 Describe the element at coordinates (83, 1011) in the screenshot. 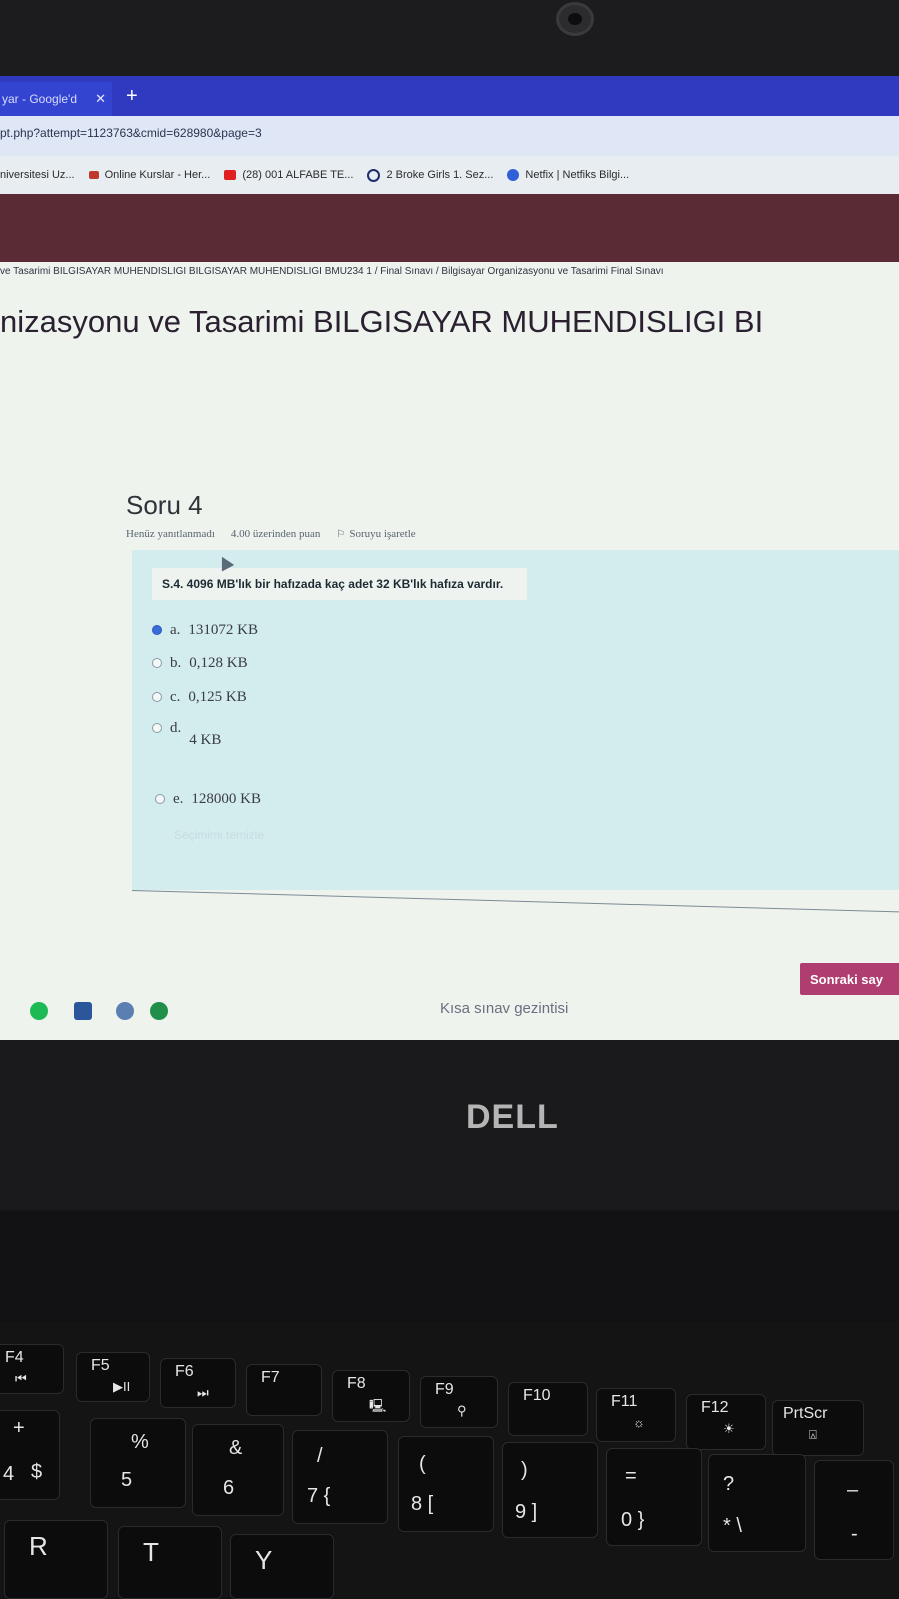

I see `word-icon` at that location.